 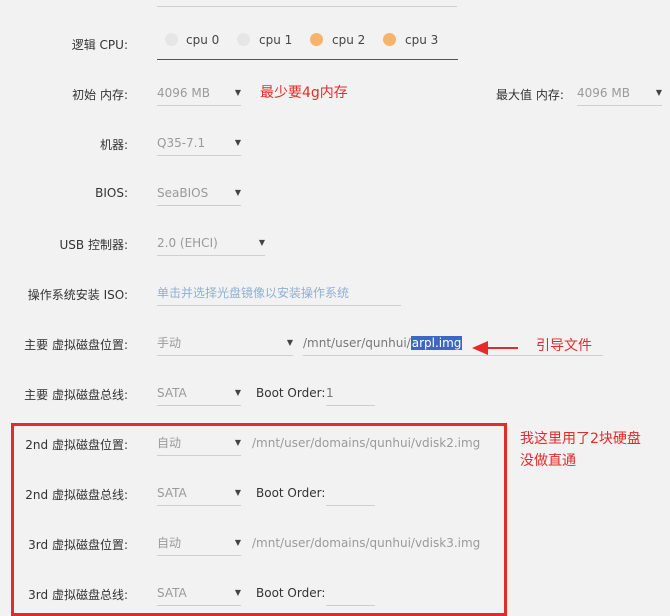 What do you see at coordinates (422, 40) in the screenshot?
I see `cpu-3-label: cpu 3` at bounding box center [422, 40].